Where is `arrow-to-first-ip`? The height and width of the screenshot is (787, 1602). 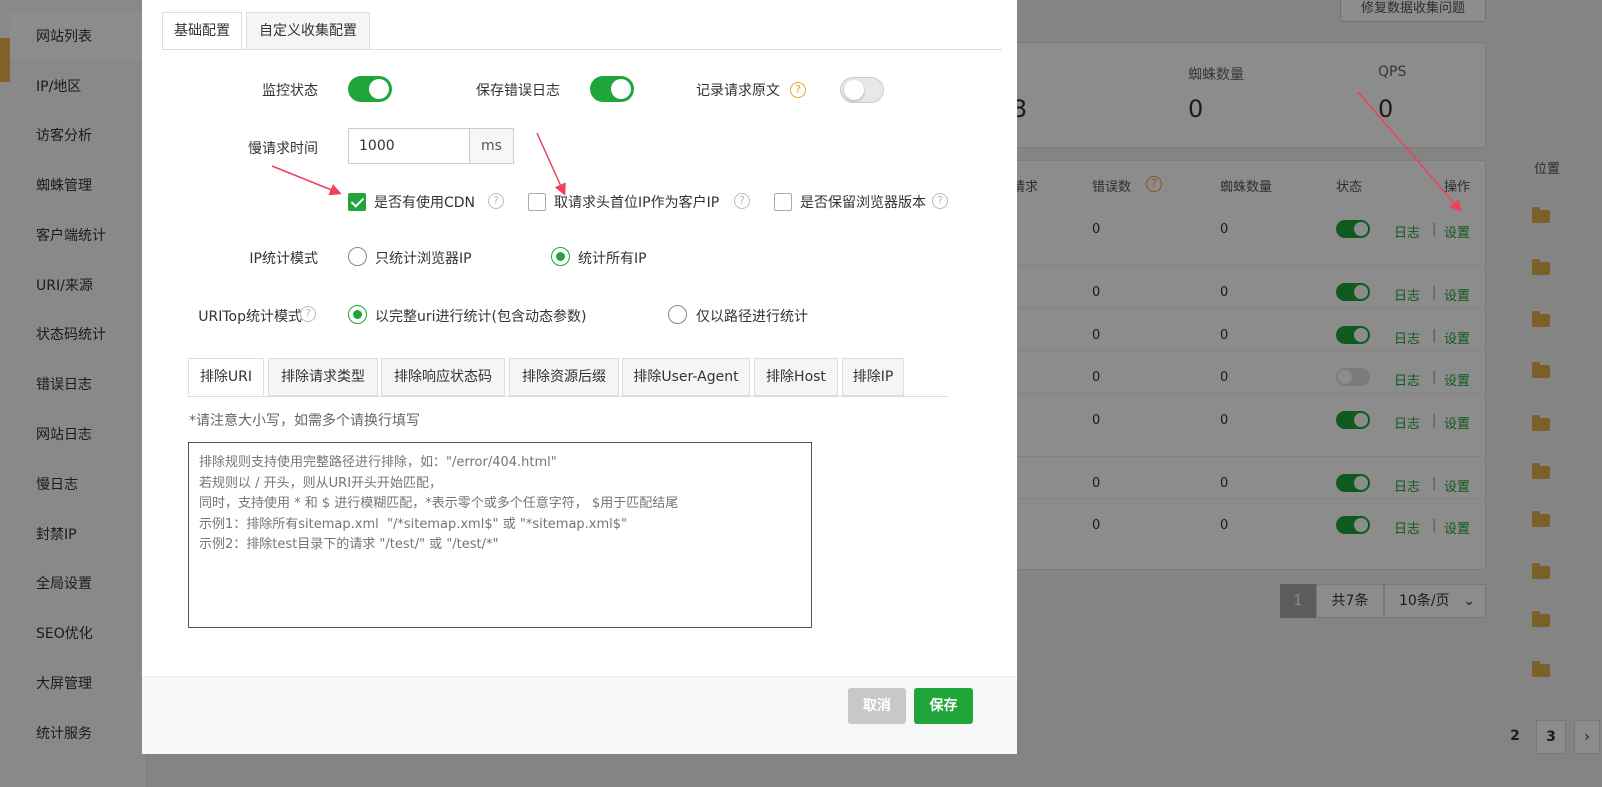
arrow-to-first-ip is located at coordinates (551, 164).